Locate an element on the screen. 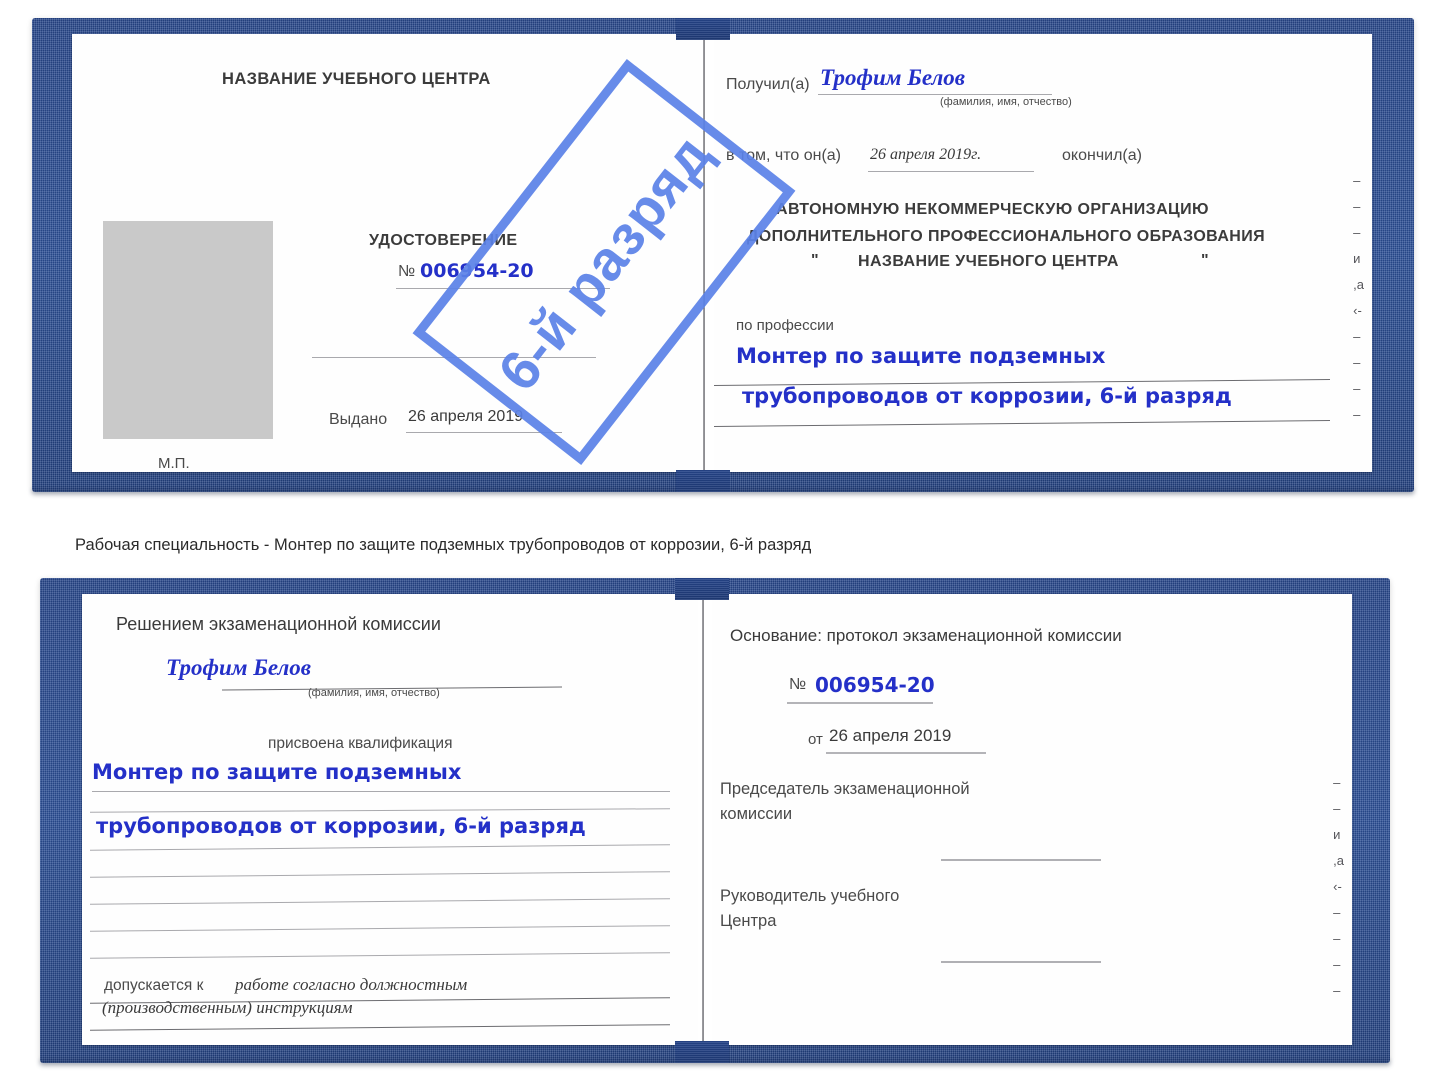  bottom-right-date-rule is located at coordinates (906, 753).